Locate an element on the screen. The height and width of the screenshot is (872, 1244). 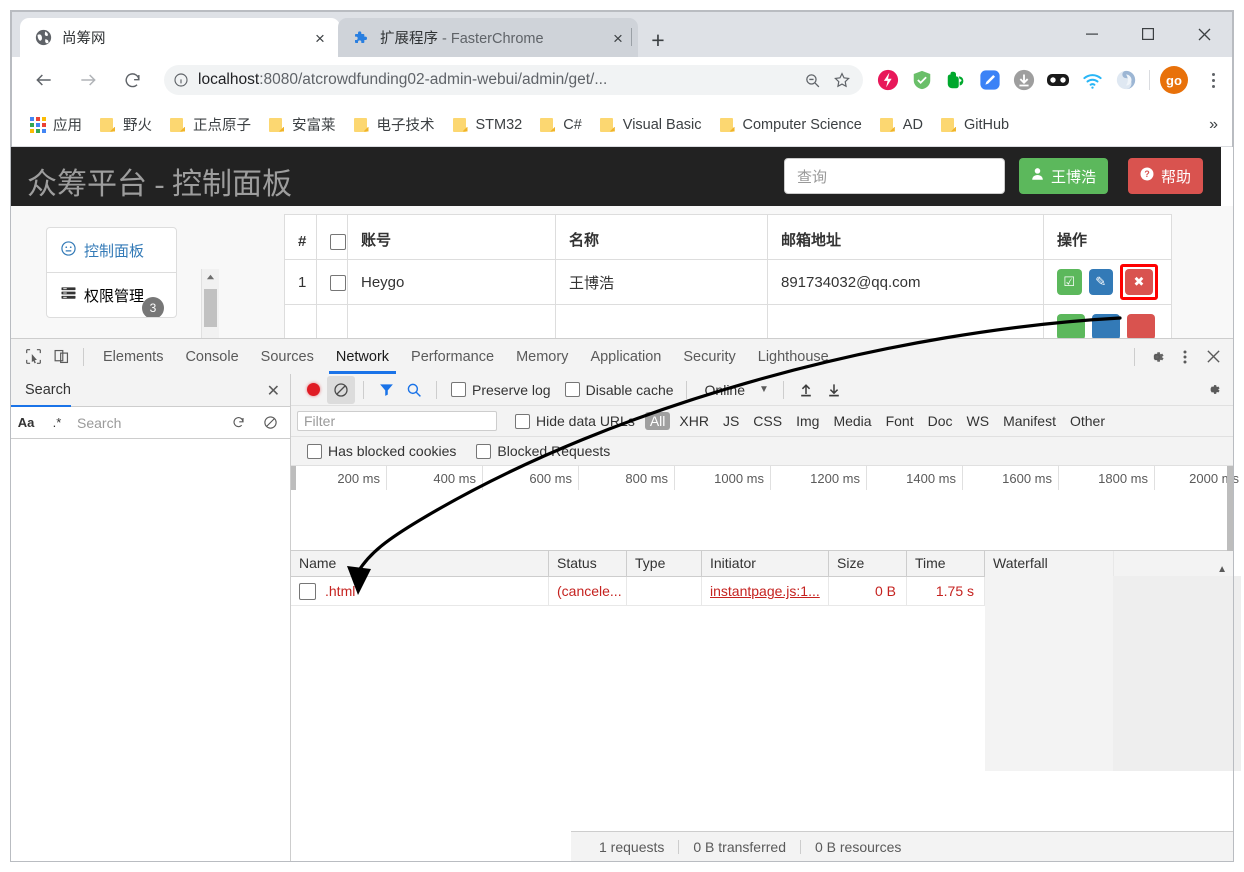
browser-tab-1: 尚筹网 × is located at coordinates (180, 37).